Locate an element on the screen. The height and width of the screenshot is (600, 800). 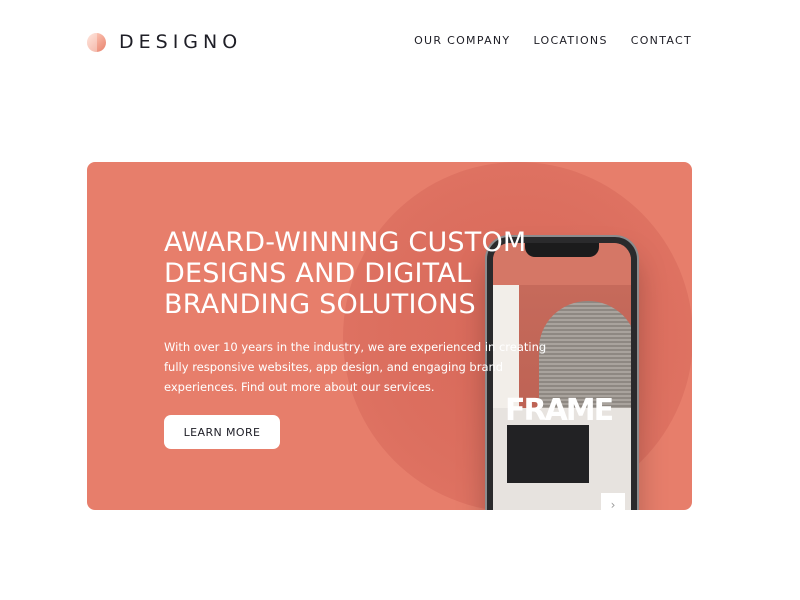
hero-title-line: AWARD-WINNING CUSTOM is located at coordinates (345, 242).